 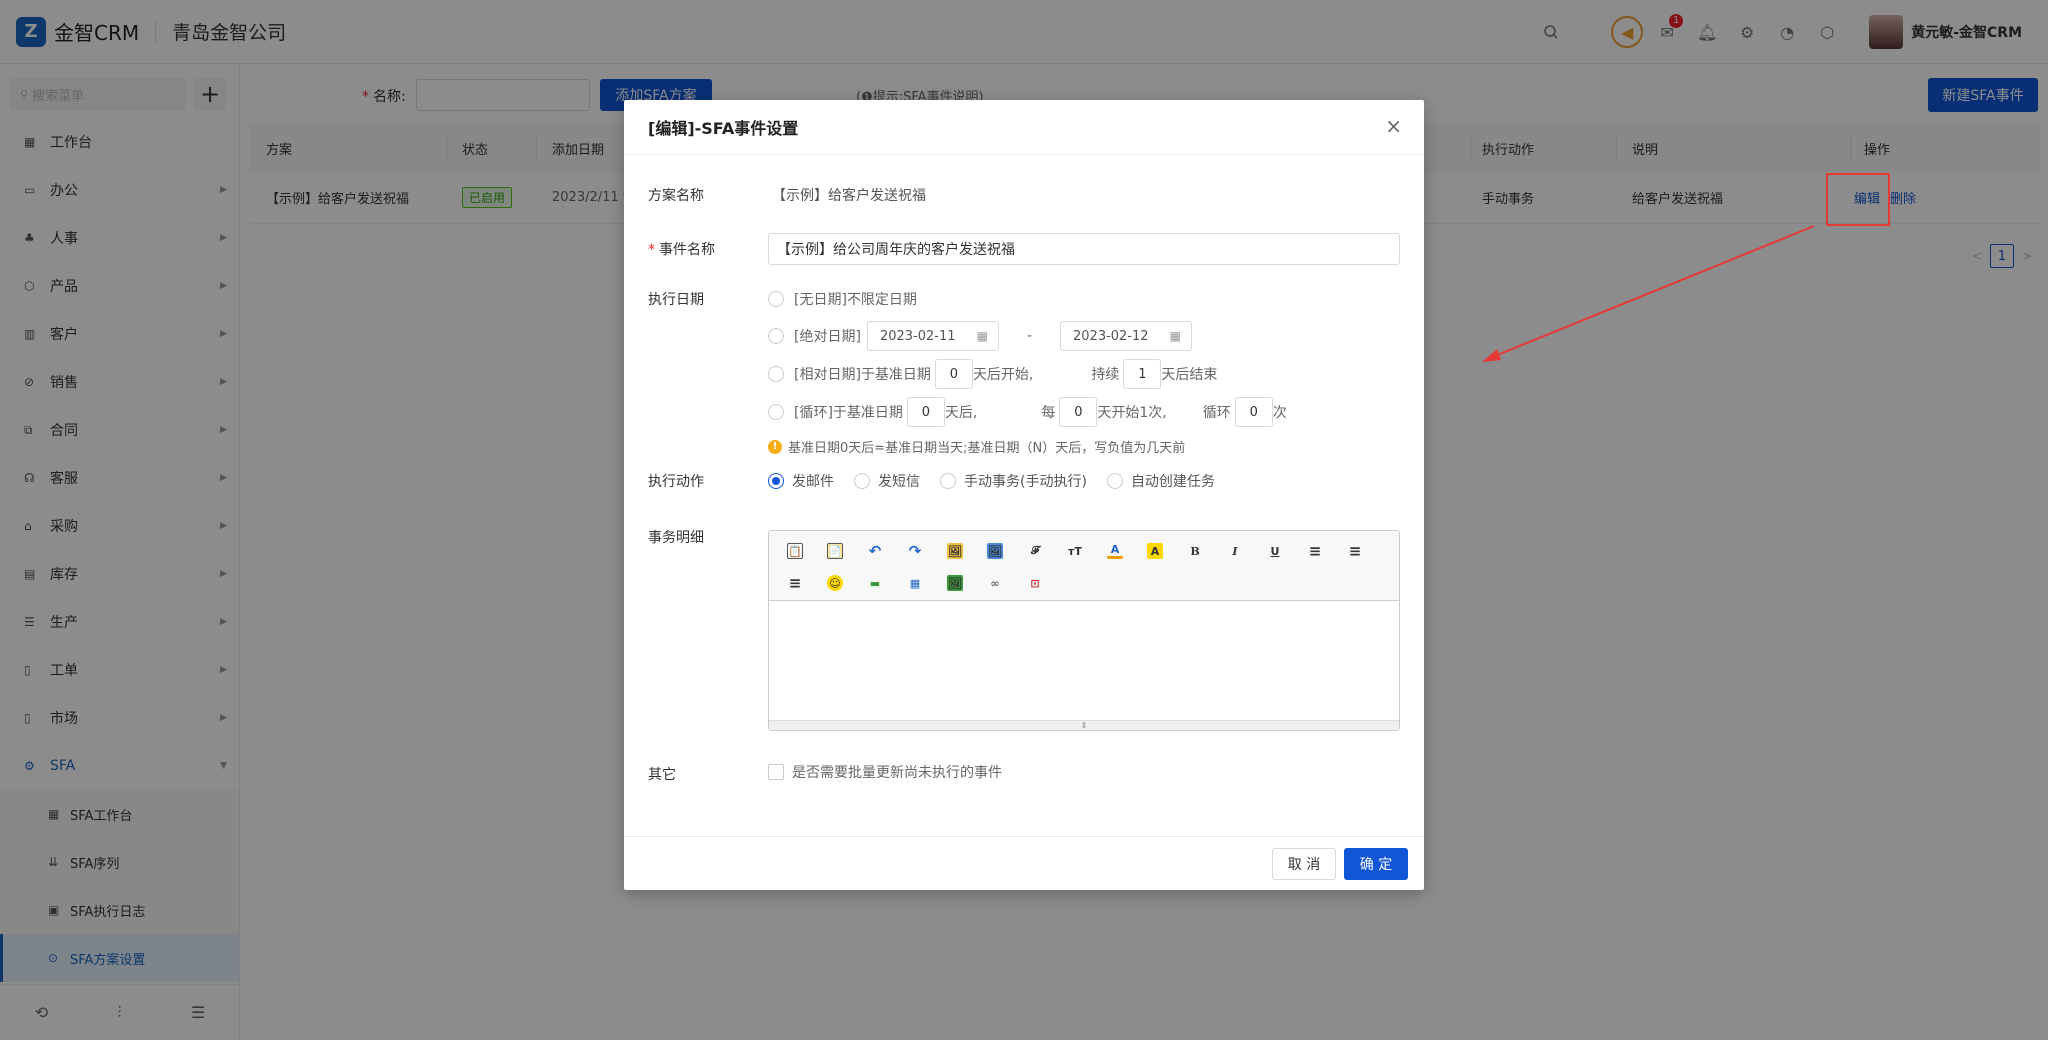 What do you see at coordinates (855, 300) in the screenshot?
I see `opt-no-date-label: [无日期]不限定日期` at bounding box center [855, 300].